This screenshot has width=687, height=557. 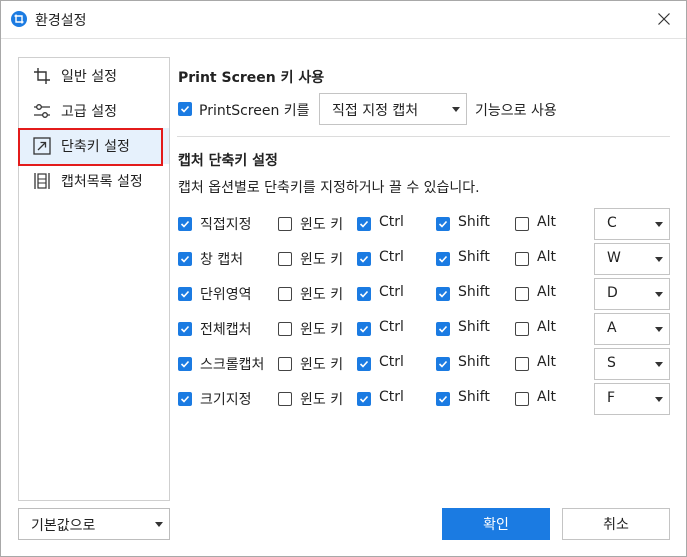 What do you see at coordinates (228, 161) in the screenshot?
I see `shortcuts-section-title: 캡처 단축키 설정` at bounding box center [228, 161].